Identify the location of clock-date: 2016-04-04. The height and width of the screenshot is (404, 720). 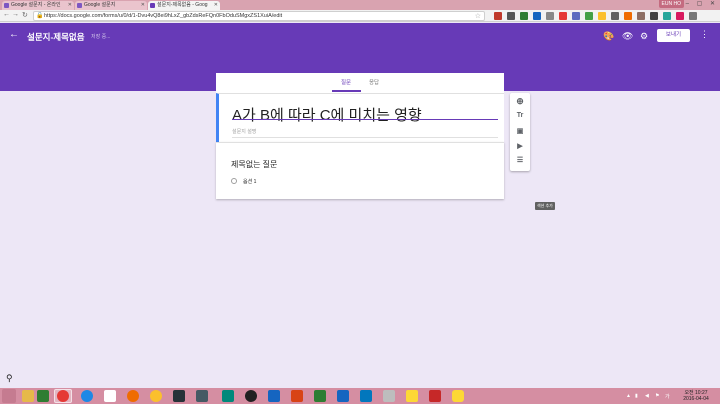
(696, 399).